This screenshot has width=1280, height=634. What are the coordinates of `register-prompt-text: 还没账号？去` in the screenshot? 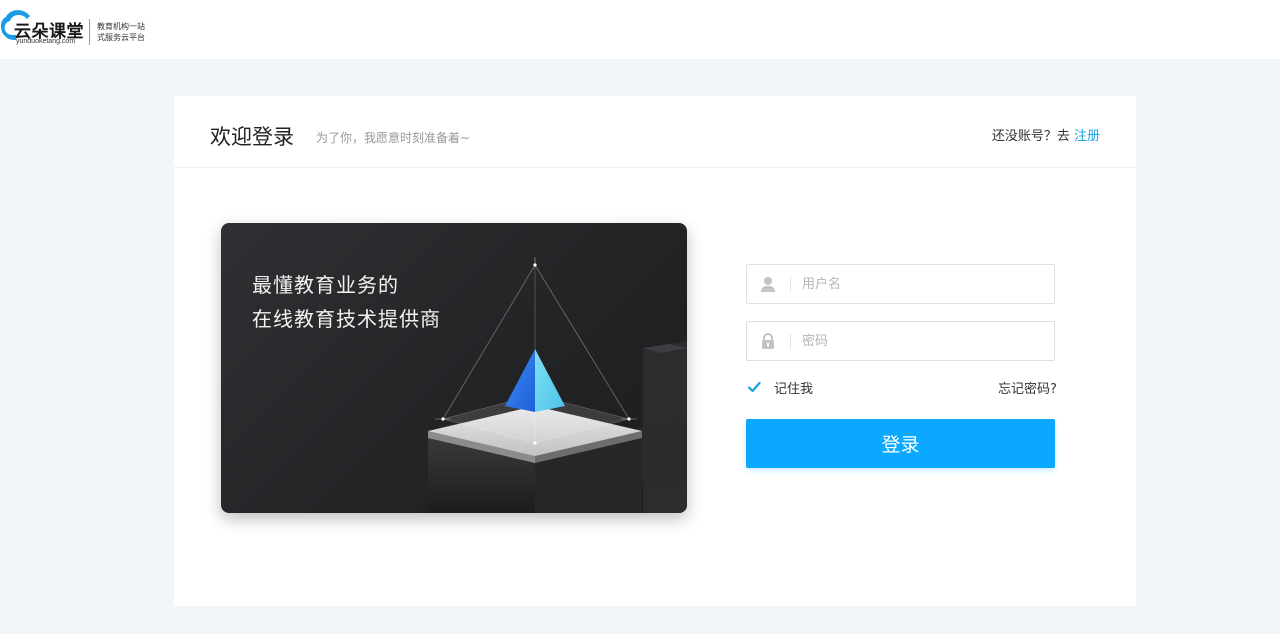 It's located at (1030, 136).